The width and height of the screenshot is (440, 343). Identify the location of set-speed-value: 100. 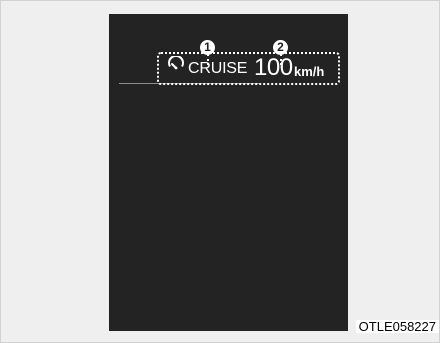
(273, 67).